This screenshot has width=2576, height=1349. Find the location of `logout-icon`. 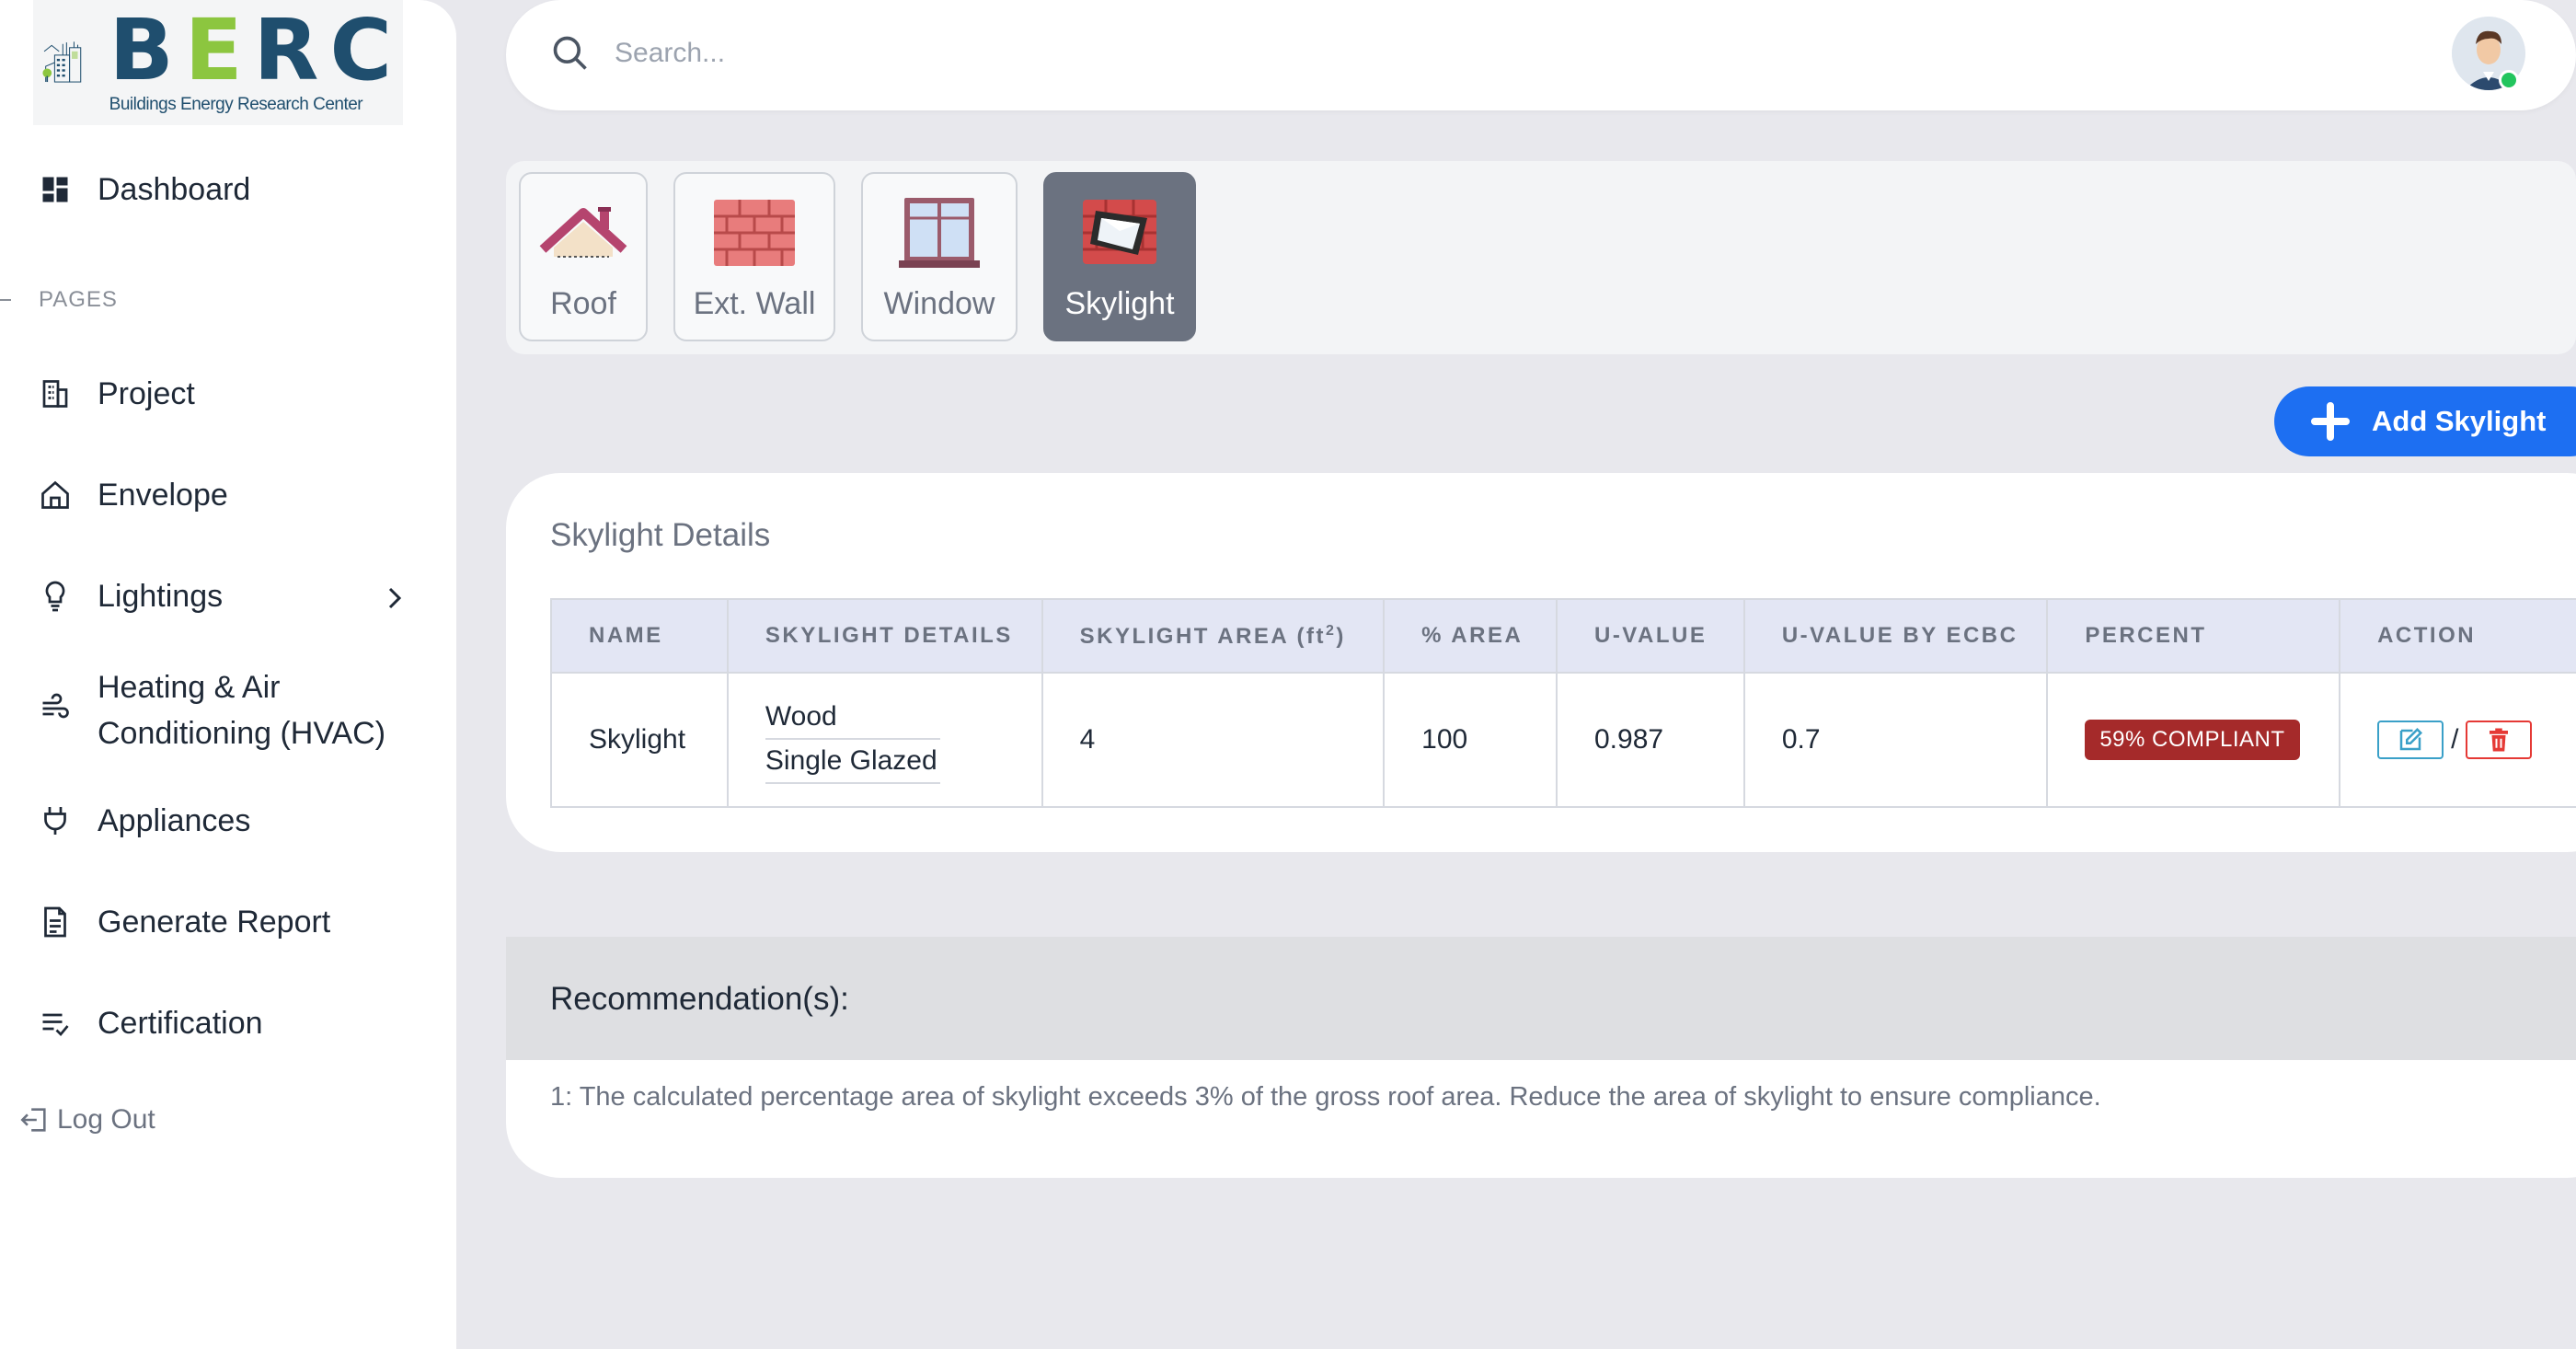

logout-icon is located at coordinates (33, 1120).